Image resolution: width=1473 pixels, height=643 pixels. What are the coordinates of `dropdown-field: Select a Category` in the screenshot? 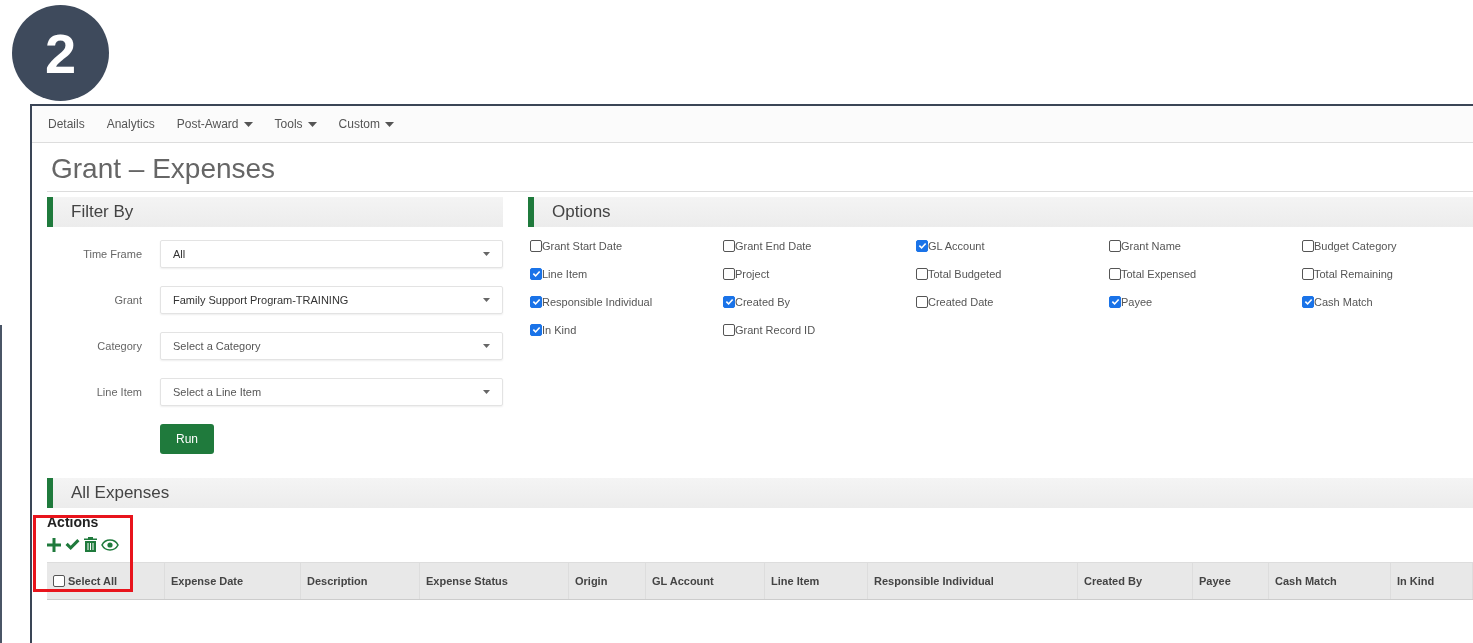 It's located at (331, 346).